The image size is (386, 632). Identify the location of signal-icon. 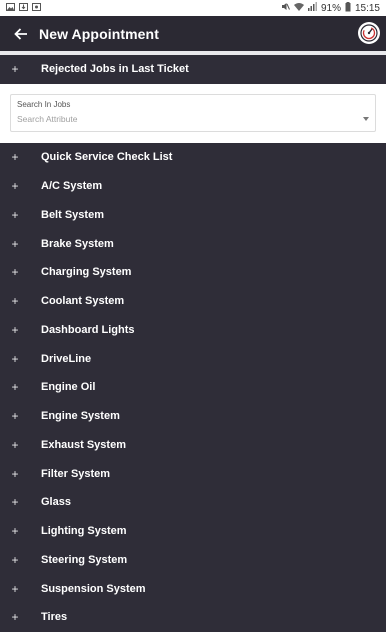
(312, 8).